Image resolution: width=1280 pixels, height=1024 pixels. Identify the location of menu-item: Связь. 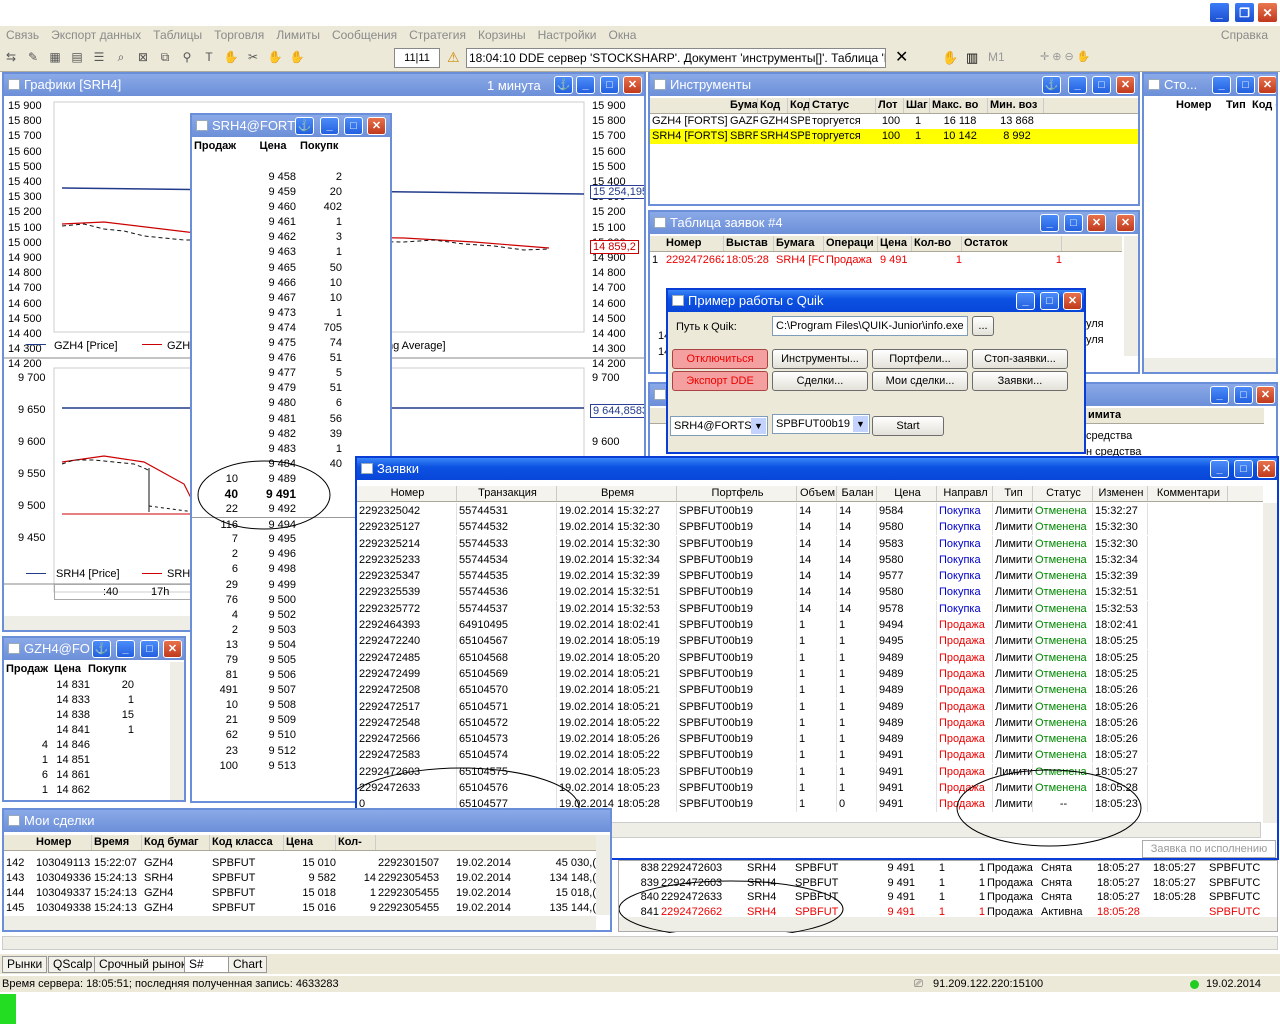
(22, 35).